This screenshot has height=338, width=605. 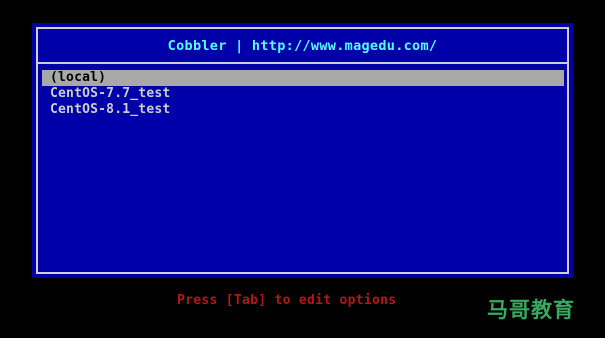 What do you see at coordinates (531, 310) in the screenshot?
I see `watermark-logo: 马哥教育` at bounding box center [531, 310].